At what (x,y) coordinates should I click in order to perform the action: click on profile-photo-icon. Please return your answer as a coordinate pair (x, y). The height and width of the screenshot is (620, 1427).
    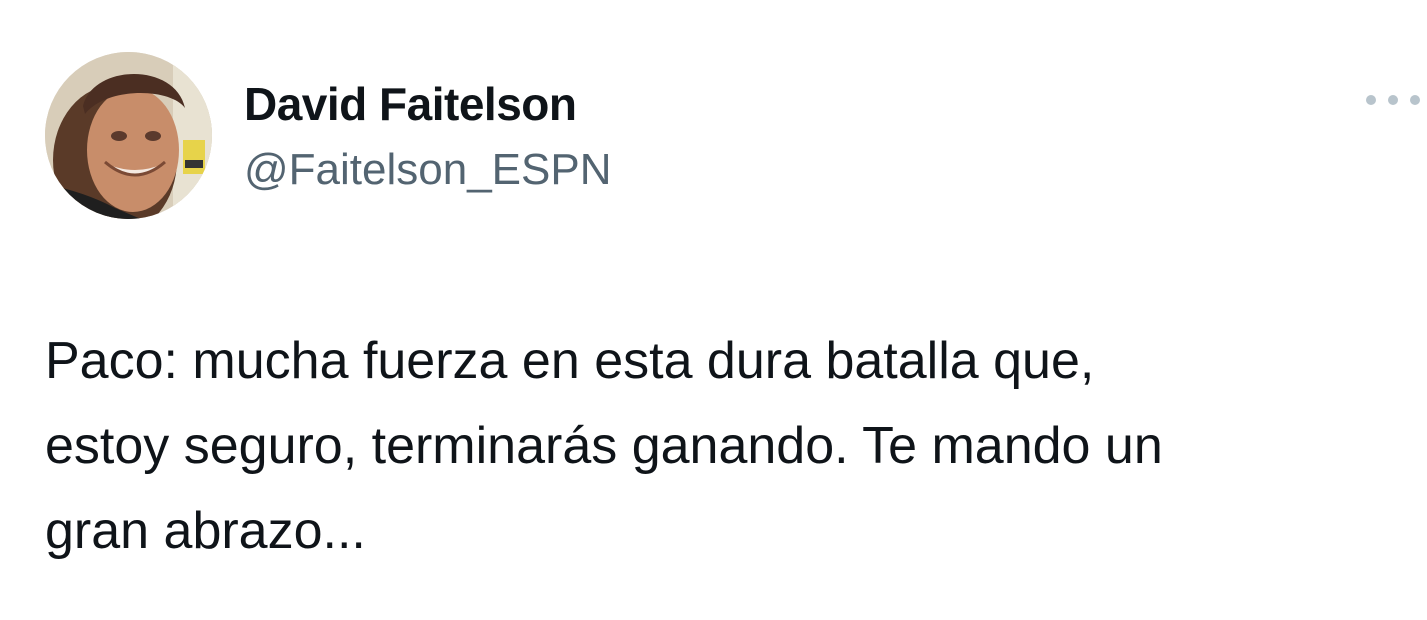
    Looking at the image, I should click on (128, 135).